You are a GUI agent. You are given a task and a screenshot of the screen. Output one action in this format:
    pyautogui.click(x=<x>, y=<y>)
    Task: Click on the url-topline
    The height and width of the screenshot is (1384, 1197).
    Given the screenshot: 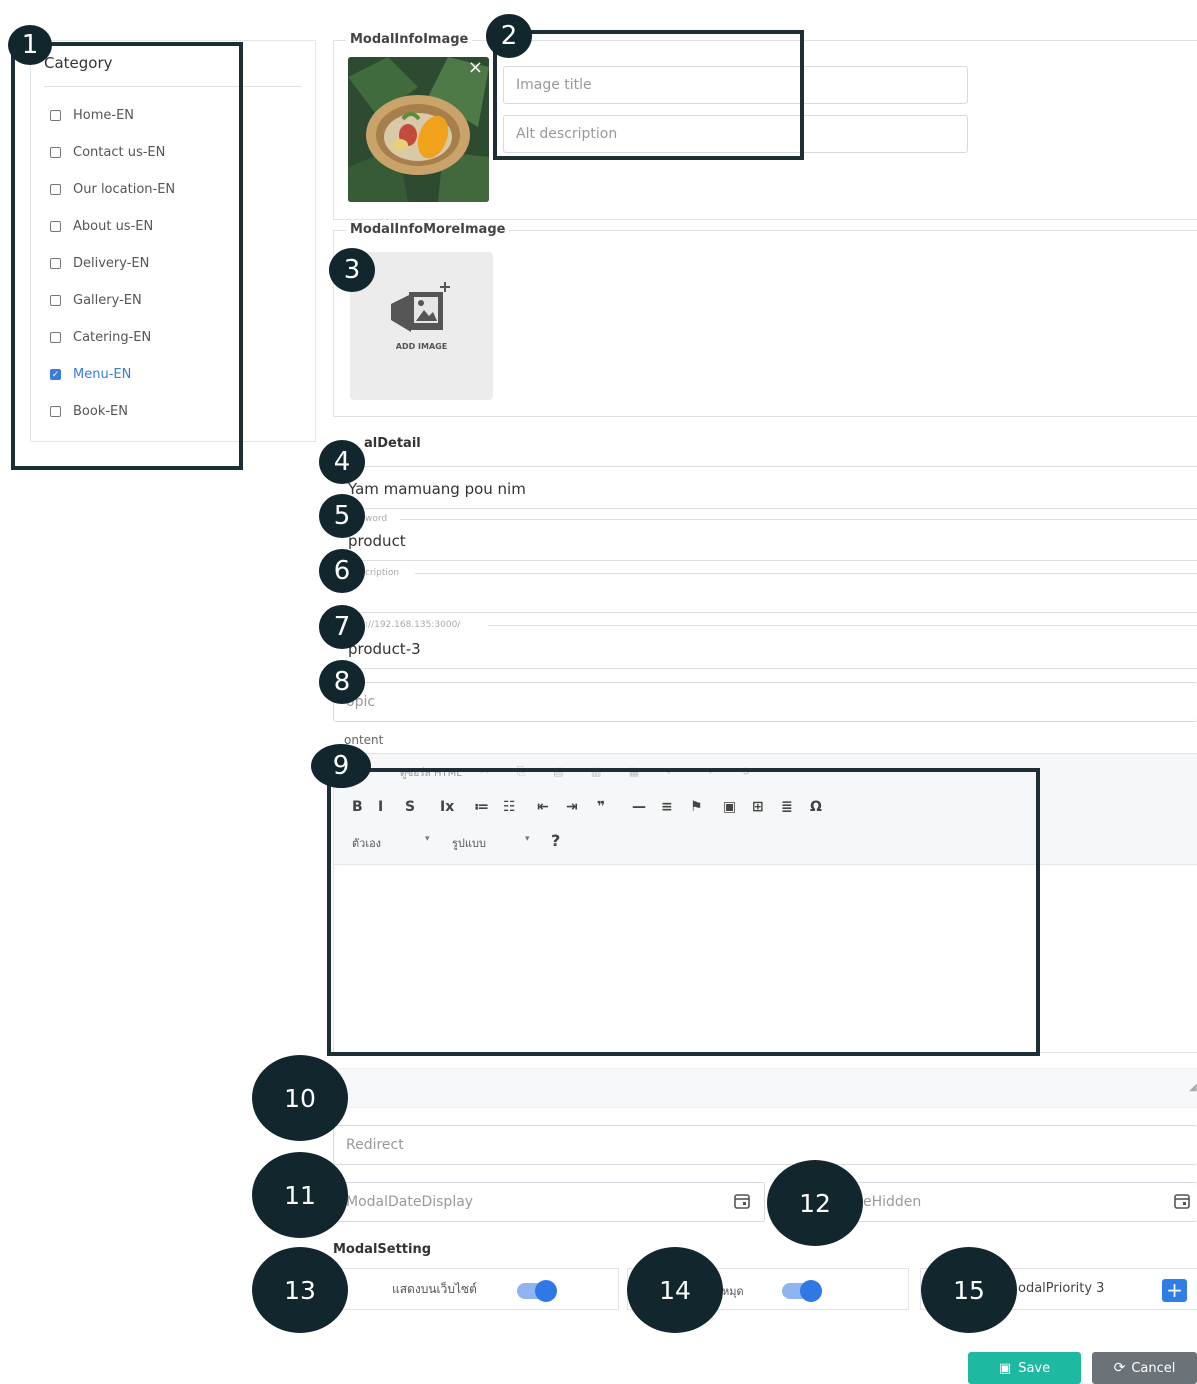 What is the action you would take?
    pyautogui.click(x=842, y=625)
    